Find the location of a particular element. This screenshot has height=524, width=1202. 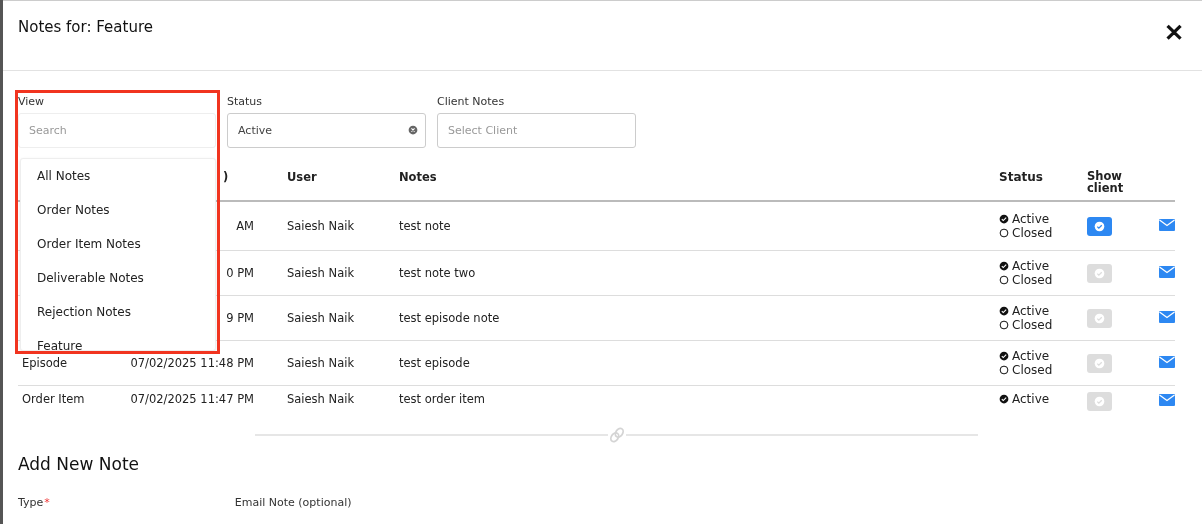

field-label: View is located at coordinates (32, 101).